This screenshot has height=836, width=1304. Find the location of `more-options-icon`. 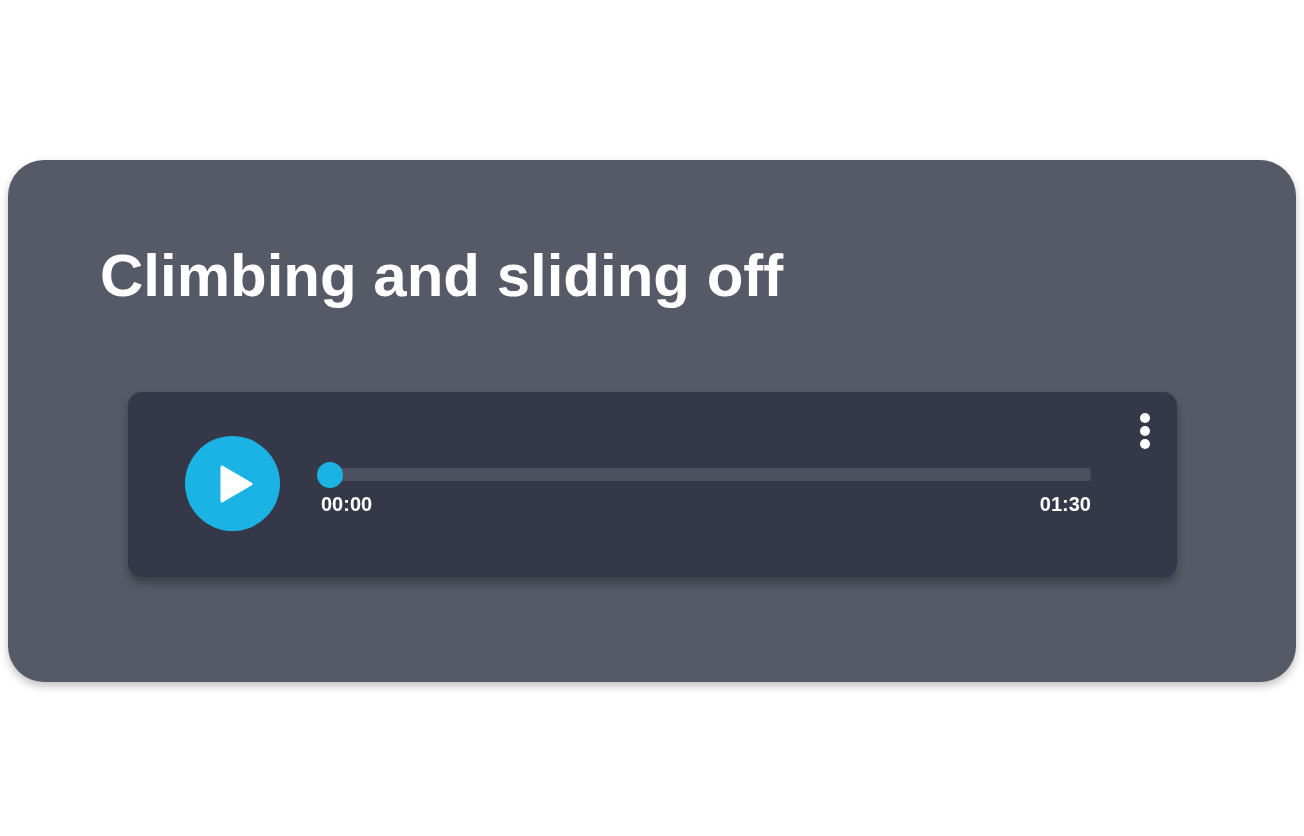

more-options-icon is located at coordinates (1145, 431).